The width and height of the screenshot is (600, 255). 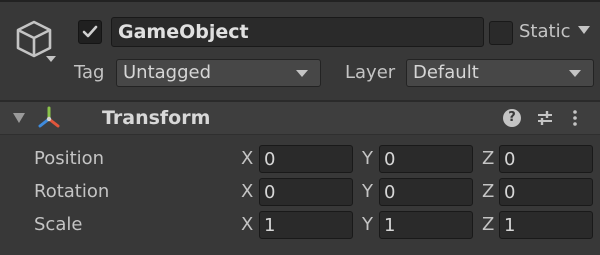 What do you see at coordinates (306, 159) in the screenshot?
I see `position-x-field` at bounding box center [306, 159].